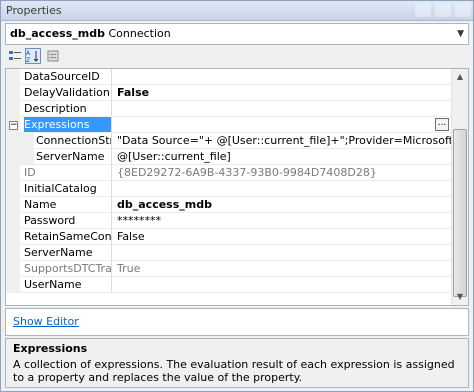 The width and height of the screenshot is (474, 392). I want to click on categorized-button, so click(15, 56).